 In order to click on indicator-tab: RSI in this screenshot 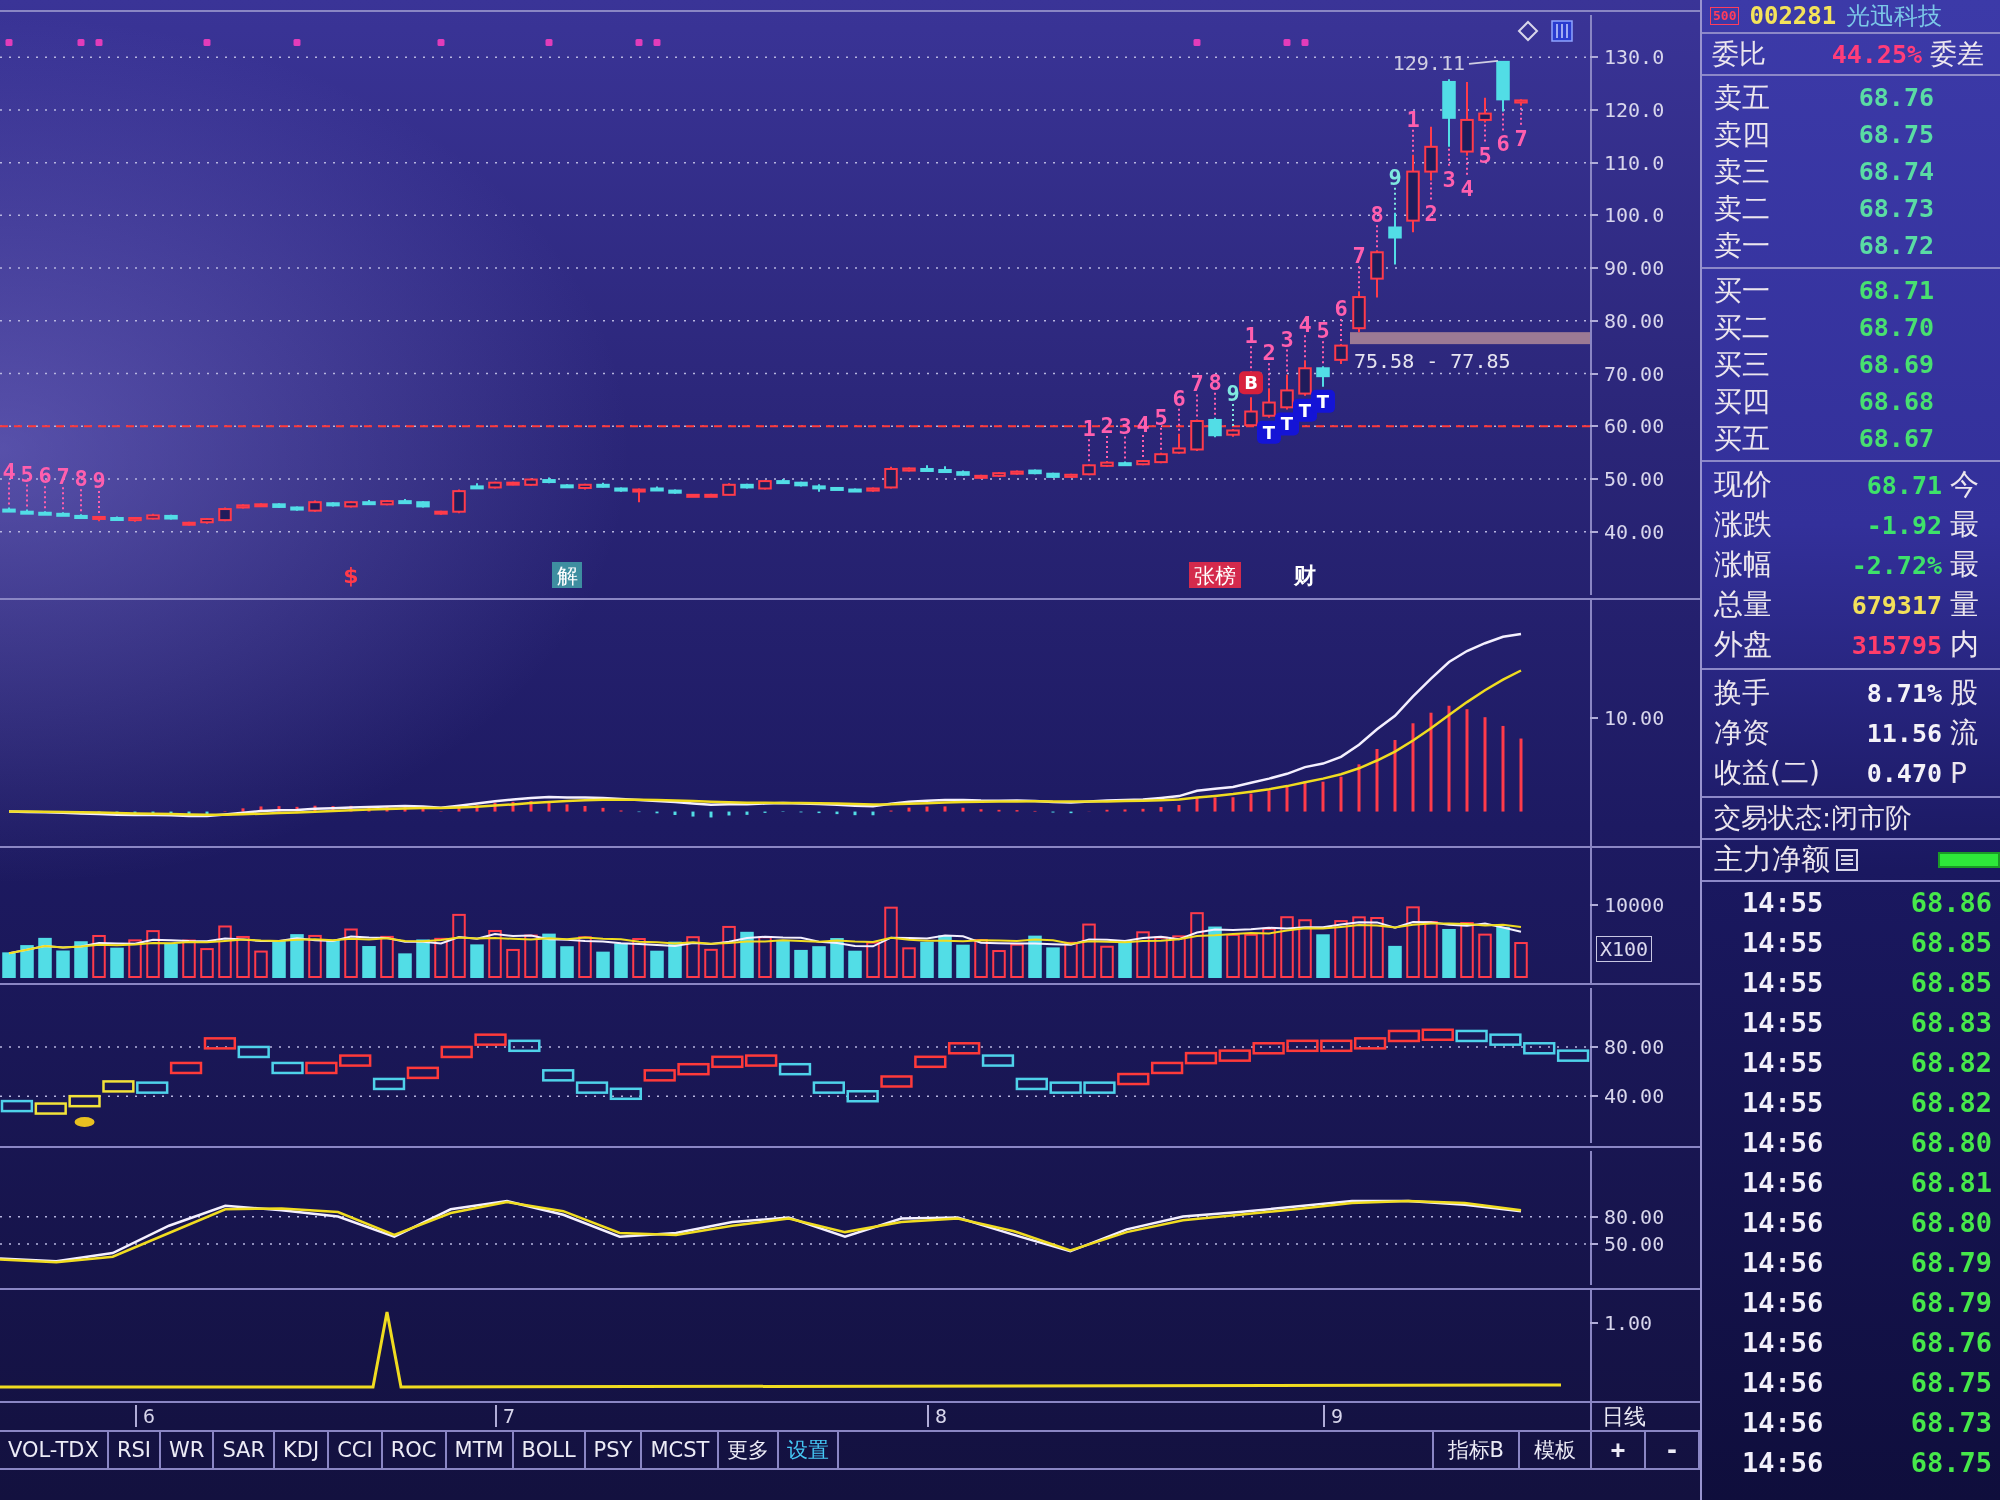, I will do `click(134, 1450)`.